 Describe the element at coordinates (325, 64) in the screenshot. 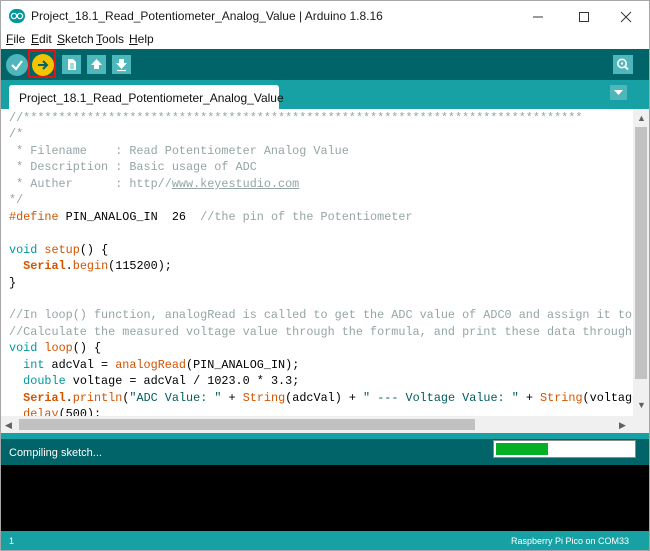

I see `toolbar` at that location.